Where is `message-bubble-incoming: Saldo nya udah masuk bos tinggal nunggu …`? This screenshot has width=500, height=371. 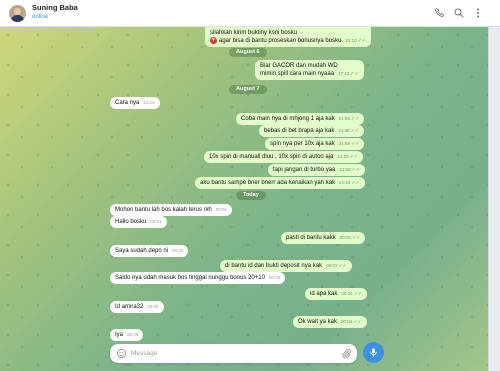 message-bubble-incoming: Saldo nya udah masuk bos tinggal nunggu … is located at coordinates (198, 278).